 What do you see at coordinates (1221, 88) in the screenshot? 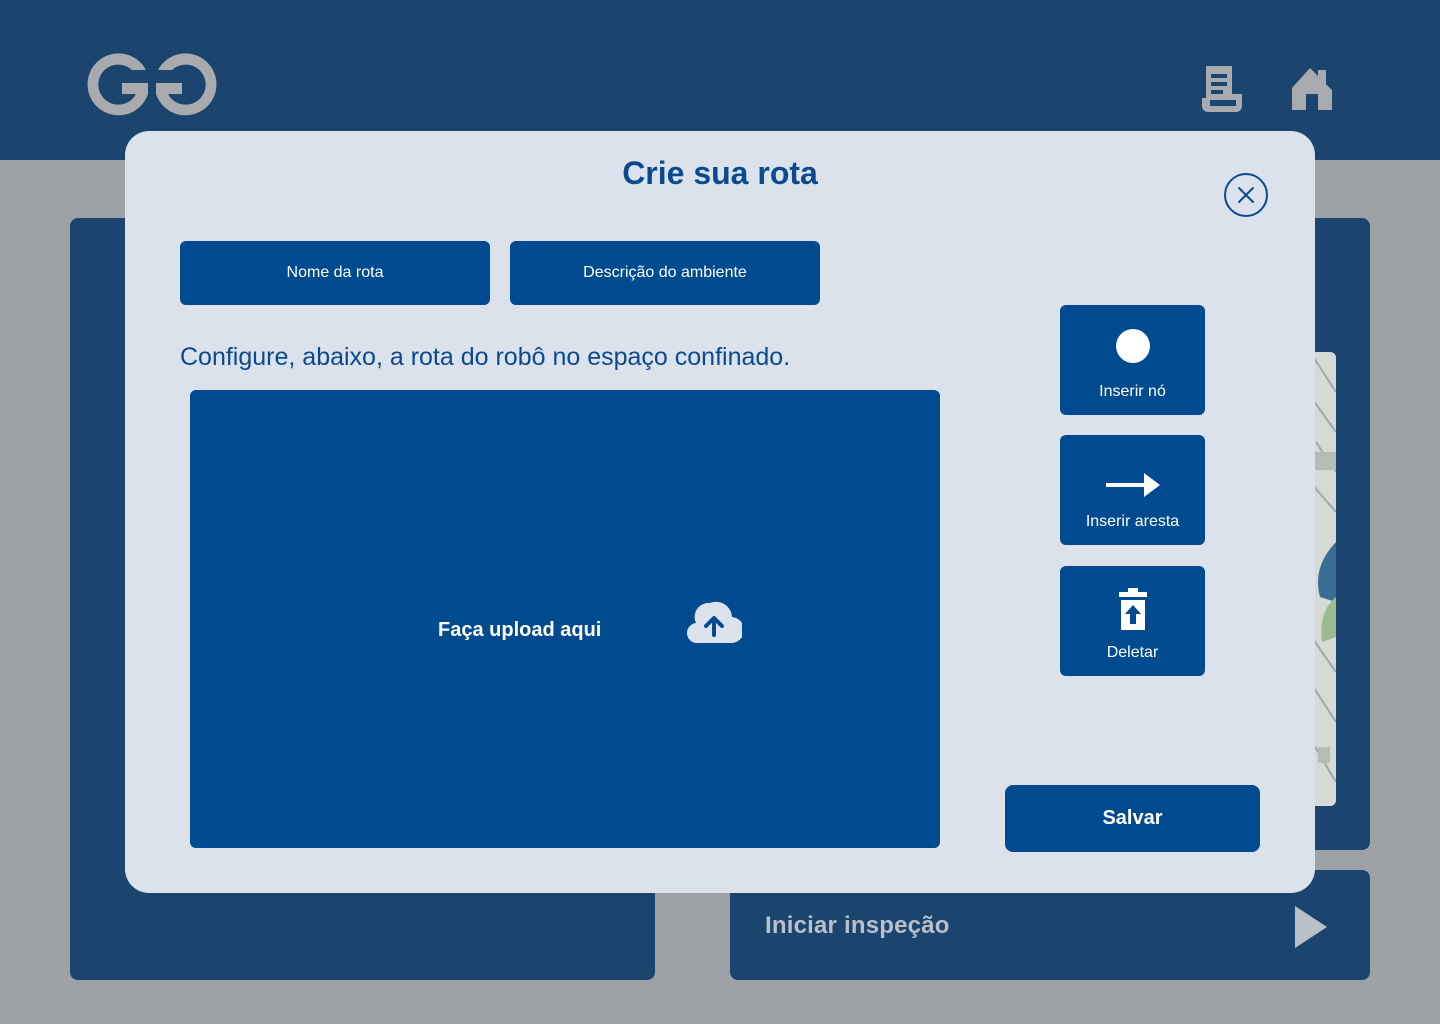
I see `document-icon` at bounding box center [1221, 88].